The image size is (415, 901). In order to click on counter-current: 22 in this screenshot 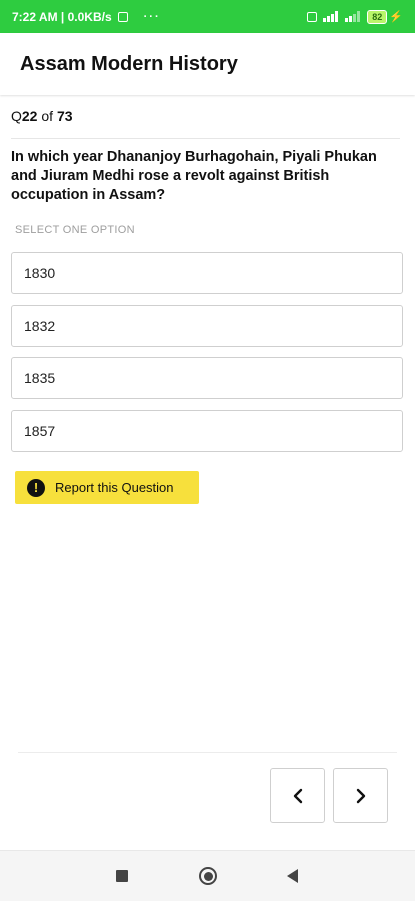, I will do `click(29, 116)`.